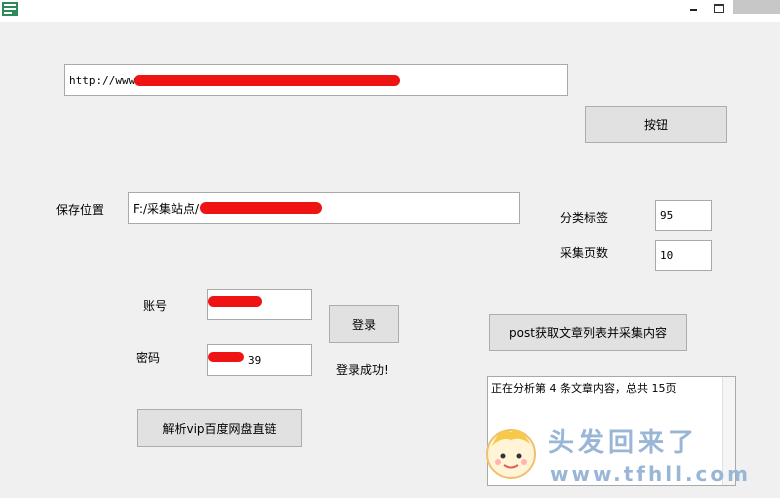  Describe the element at coordinates (584, 253) in the screenshot. I see `pages-label: 采集页数` at that location.